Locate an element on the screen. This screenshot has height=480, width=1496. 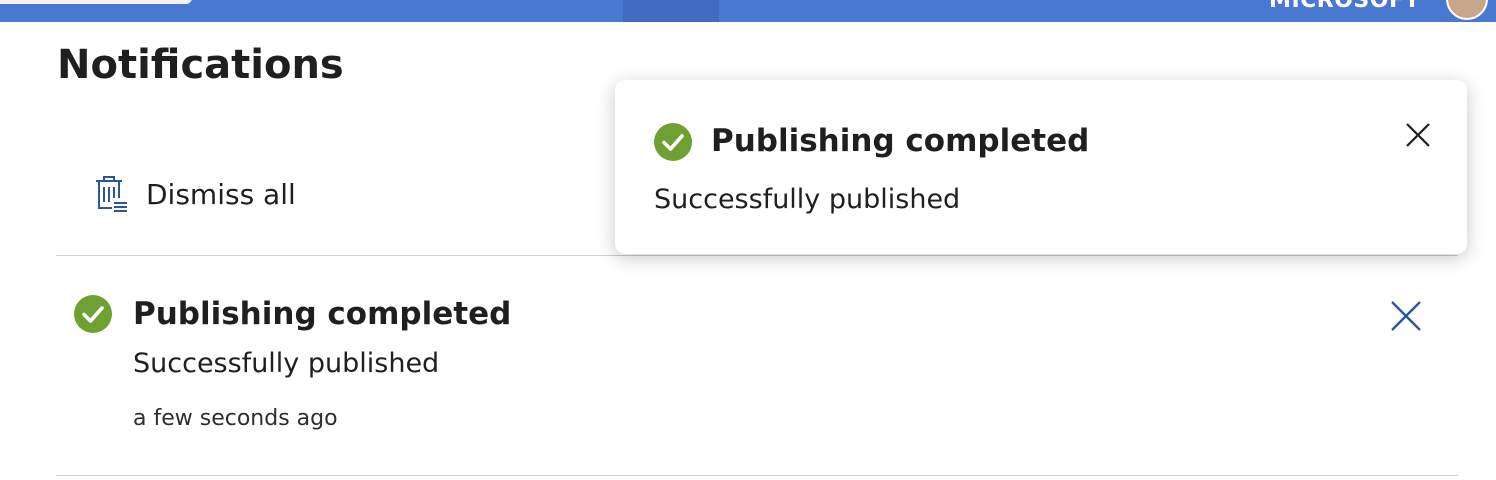
notification-timestamp: a few seconds ago is located at coordinates (235, 418).